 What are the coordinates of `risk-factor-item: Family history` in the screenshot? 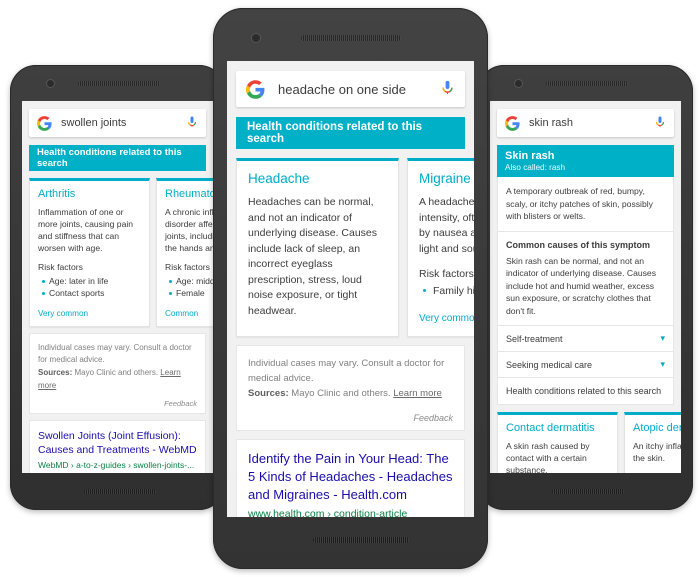 It's located at (446, 291).